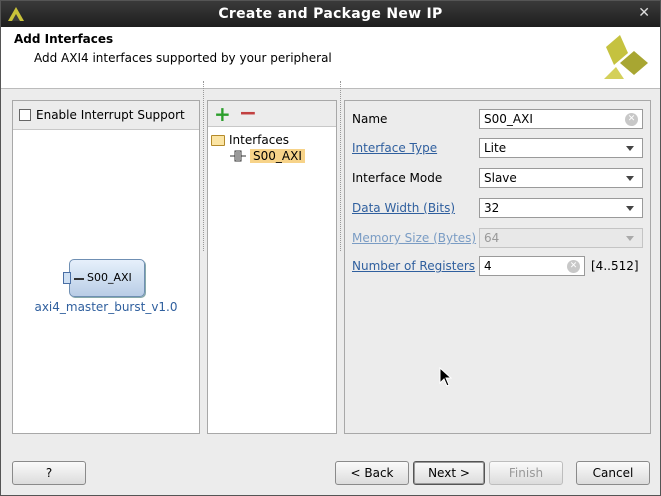 The image size is (661, 496). I want to click on tree-child-node: S00_AXI, so click(267, 156).